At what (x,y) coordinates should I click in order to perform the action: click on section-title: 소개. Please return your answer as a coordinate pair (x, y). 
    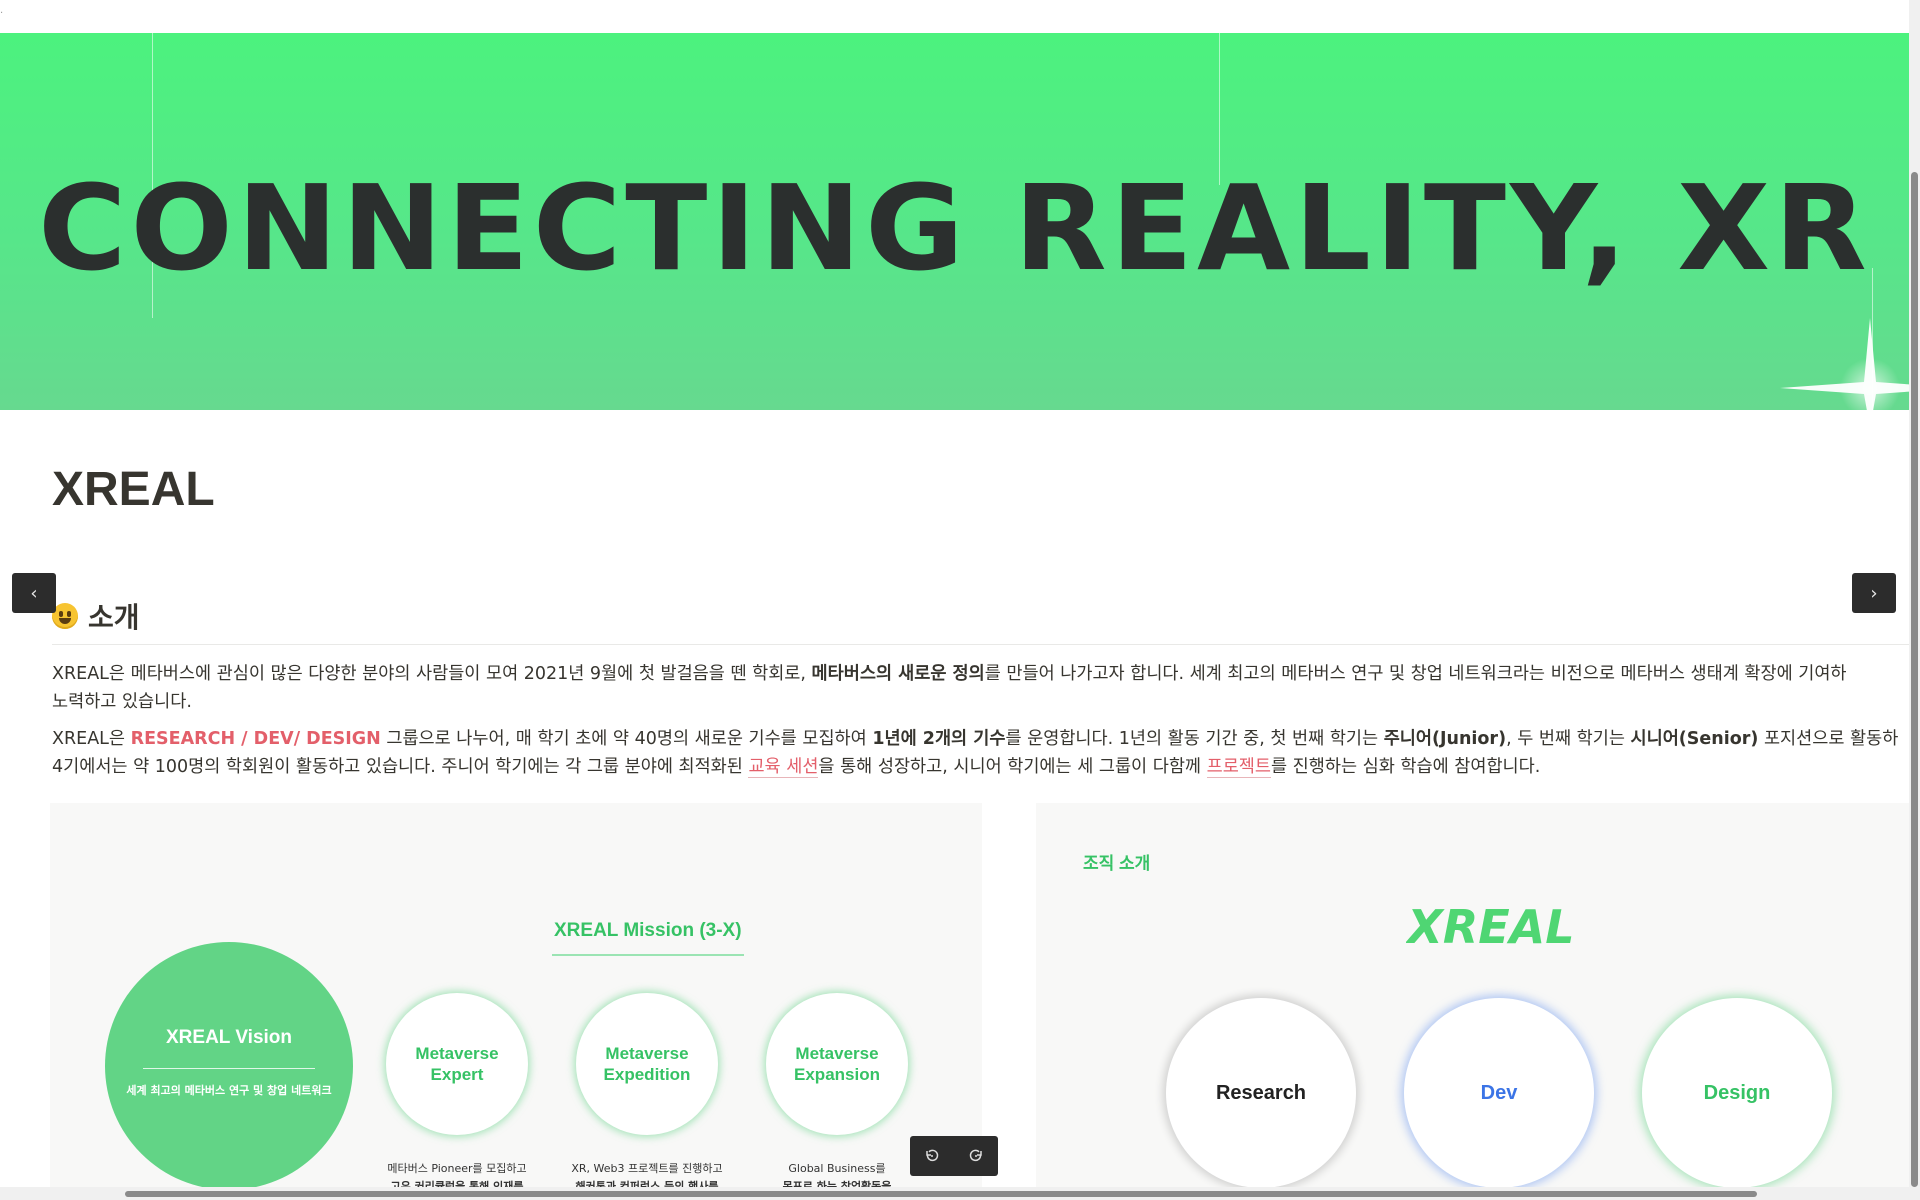
    Looking at the image, I should click on (114, 617).